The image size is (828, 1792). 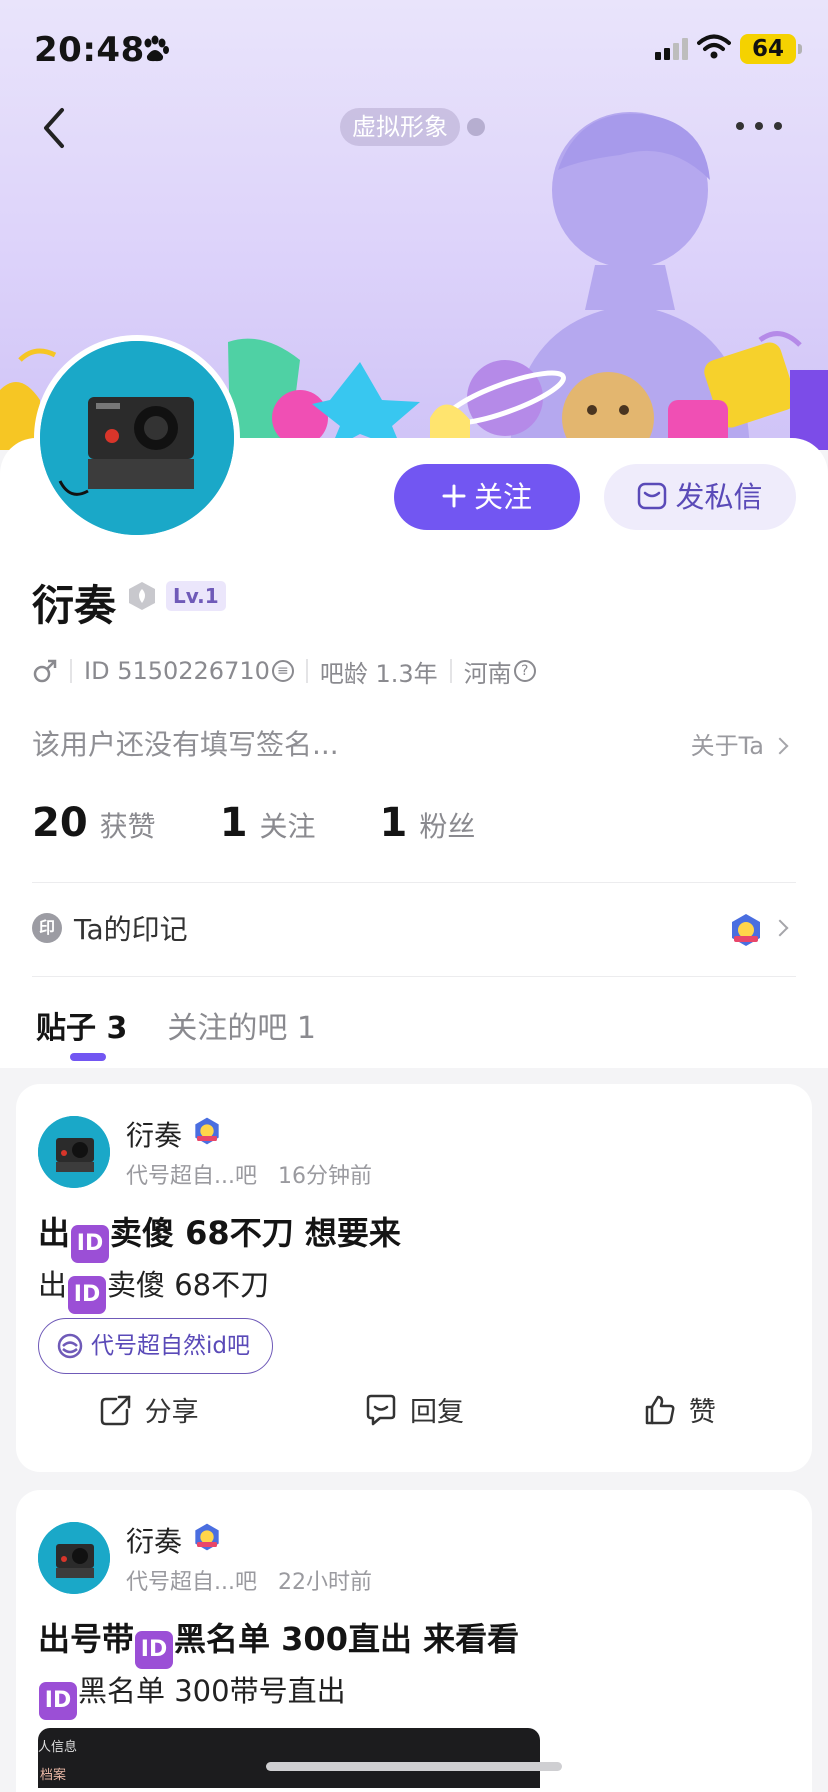 I want to click on imprint-label: Ta的印记, so click(x=131, y=929).